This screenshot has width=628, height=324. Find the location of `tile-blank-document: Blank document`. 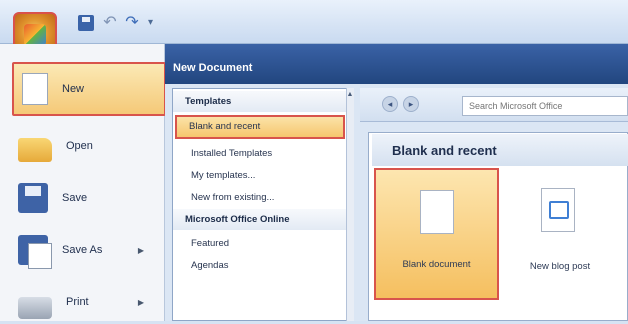

tile-blank-document: Blank document is located at coordinates (436, 234).